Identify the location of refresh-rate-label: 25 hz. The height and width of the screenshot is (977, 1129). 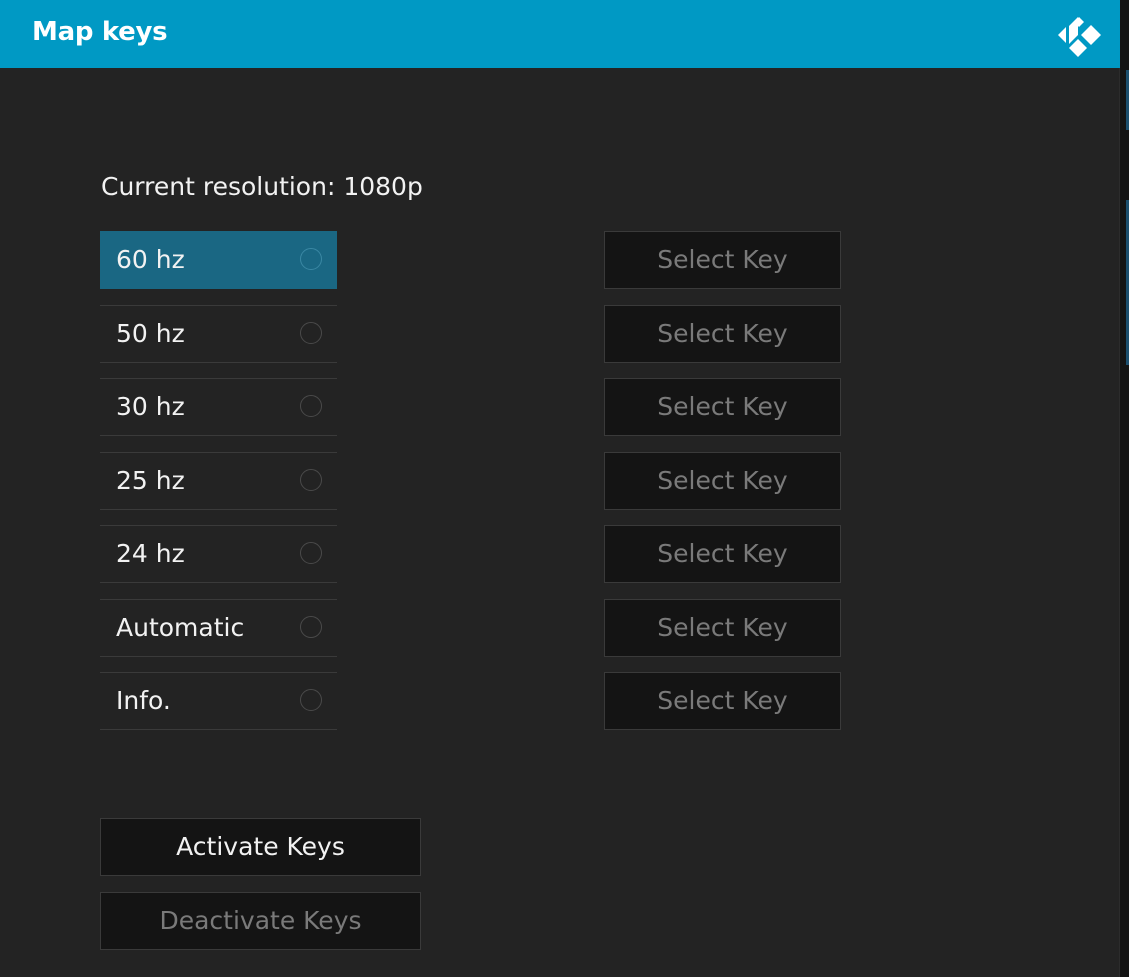
(150, 480).